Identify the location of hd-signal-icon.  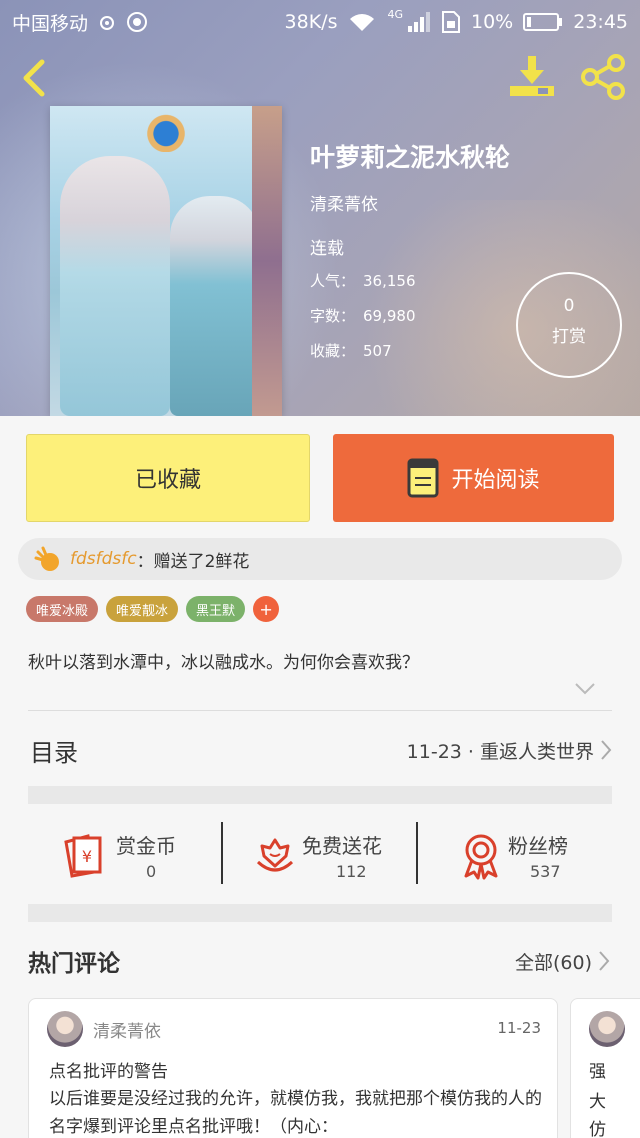
(107, 22).